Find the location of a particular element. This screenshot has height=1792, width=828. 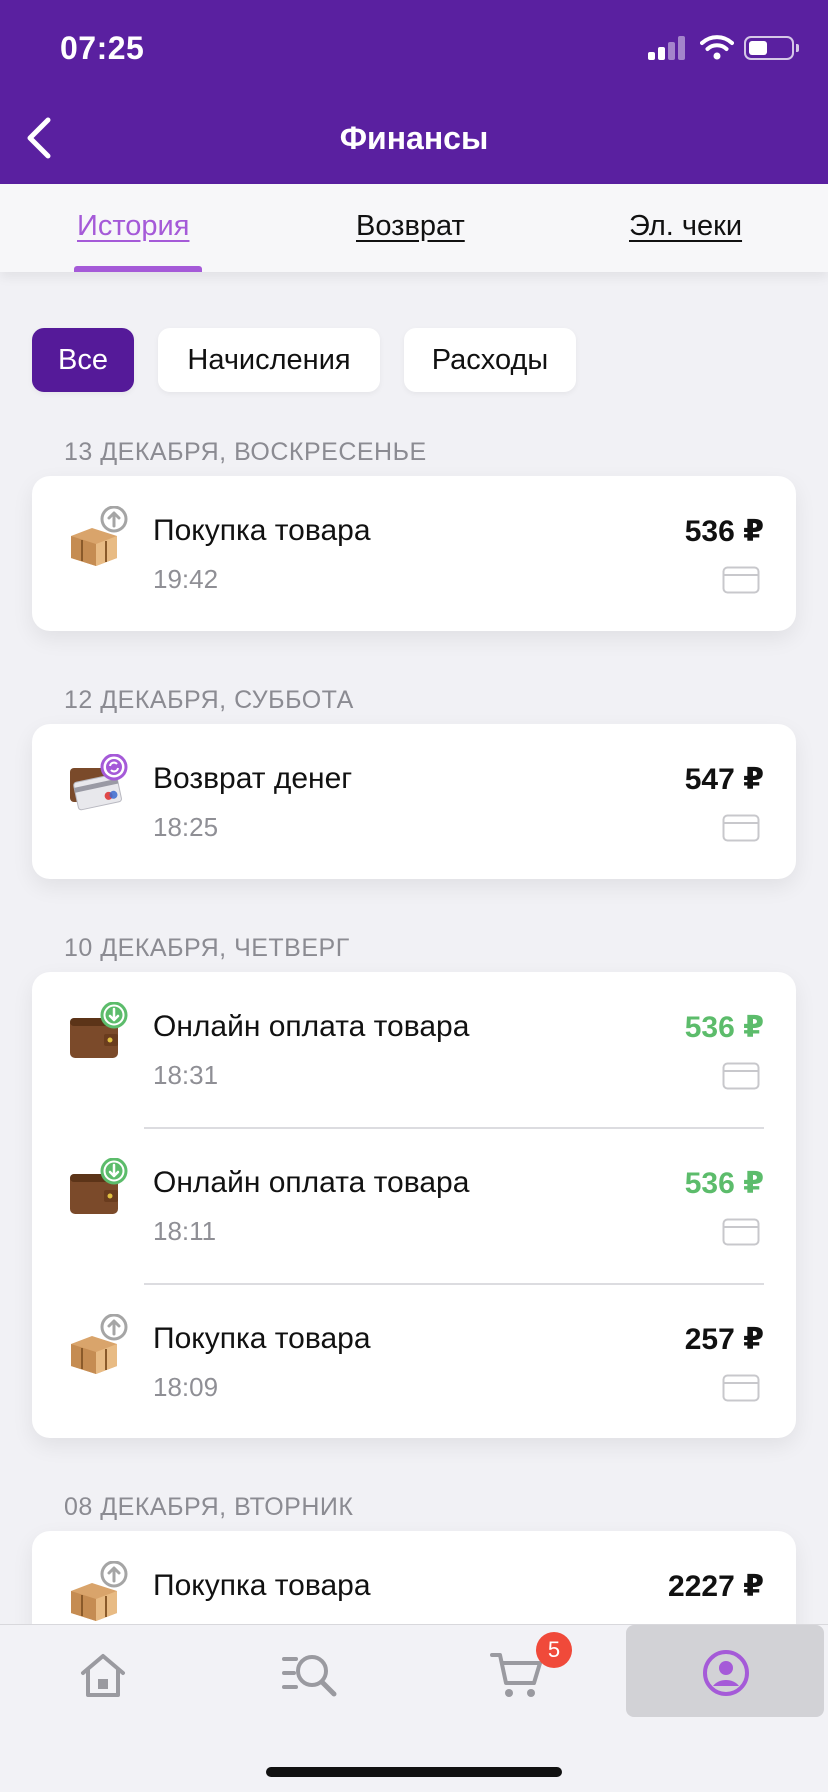

transaction-time: 18:25 is located at coordinates (186, 827).